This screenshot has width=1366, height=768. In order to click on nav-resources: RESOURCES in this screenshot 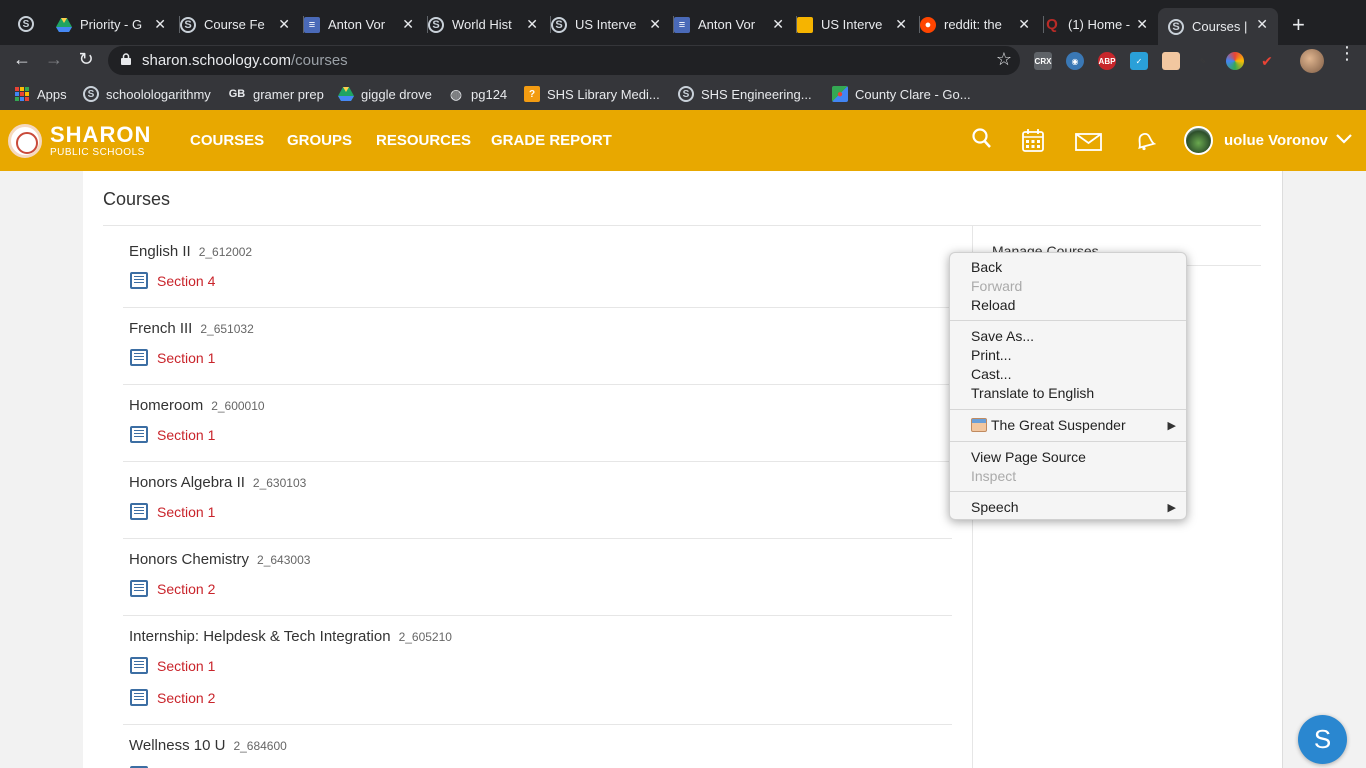, I will do `click(423, 140)`.